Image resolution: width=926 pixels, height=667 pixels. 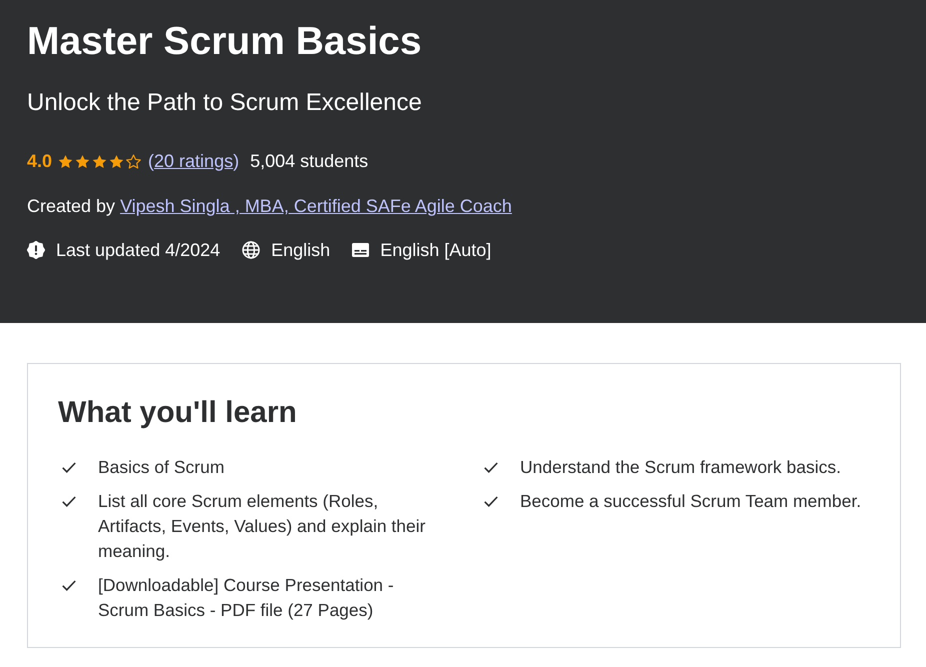 I want to click on instructor-link: Vipesh Singla , MBA, Certified SAFe Agile Coach, so click(x=316, y=206).